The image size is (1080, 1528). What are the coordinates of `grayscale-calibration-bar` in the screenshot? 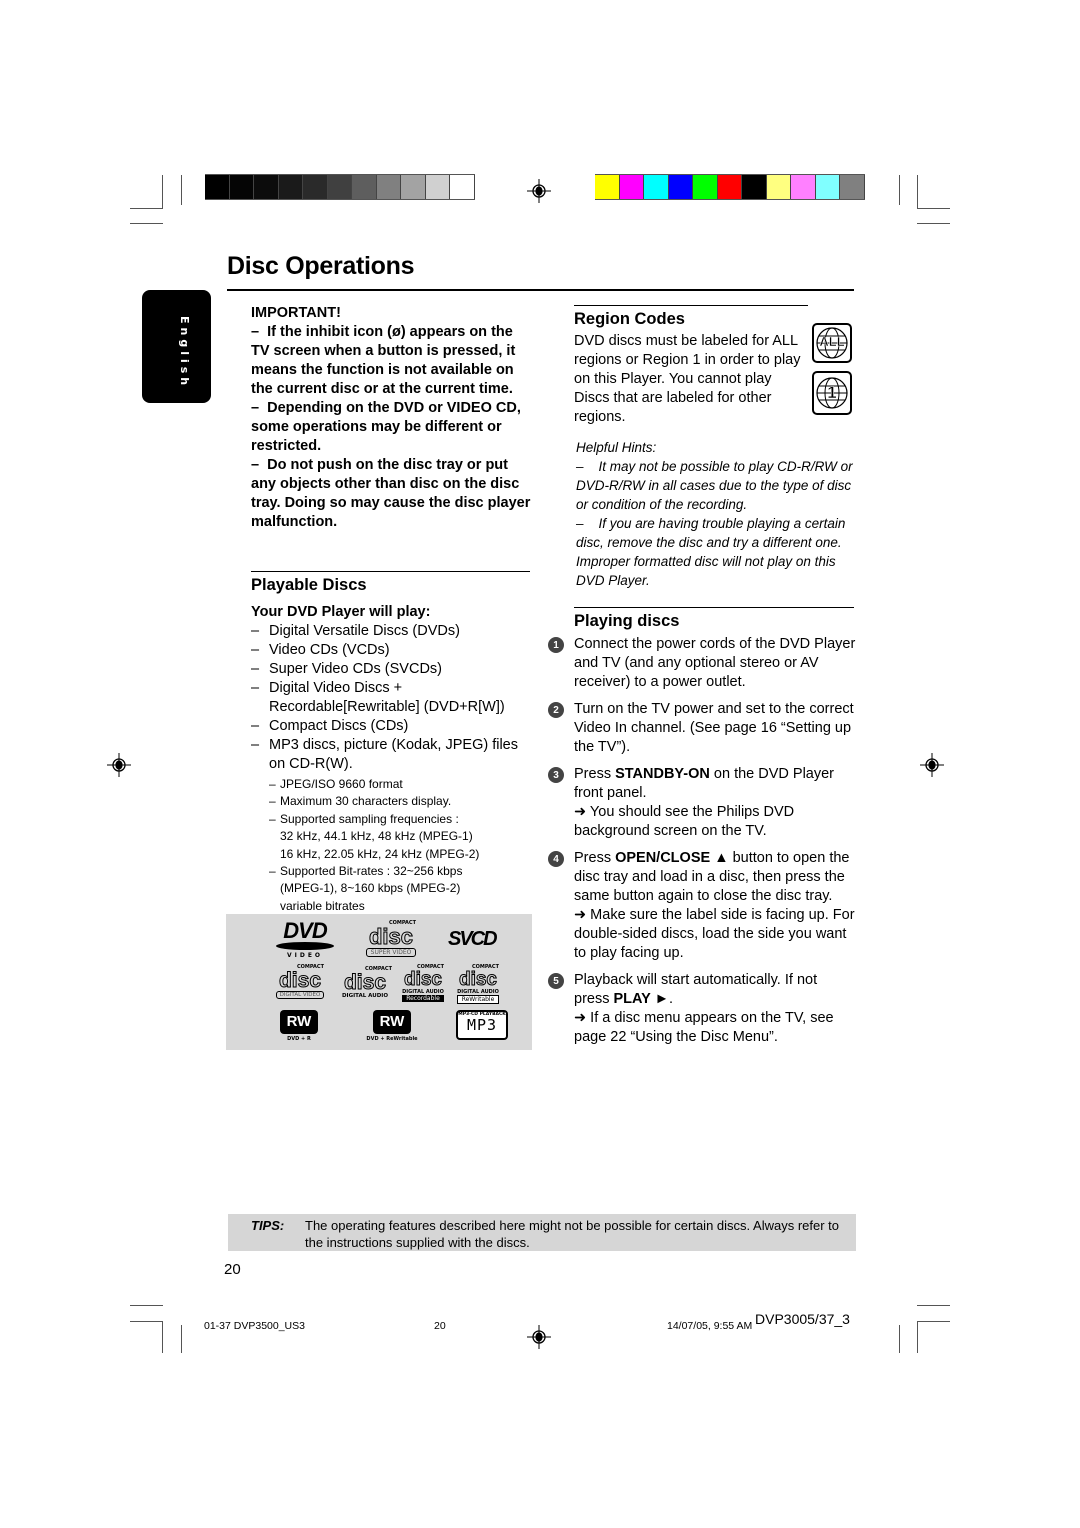 It's located at (340, 187).